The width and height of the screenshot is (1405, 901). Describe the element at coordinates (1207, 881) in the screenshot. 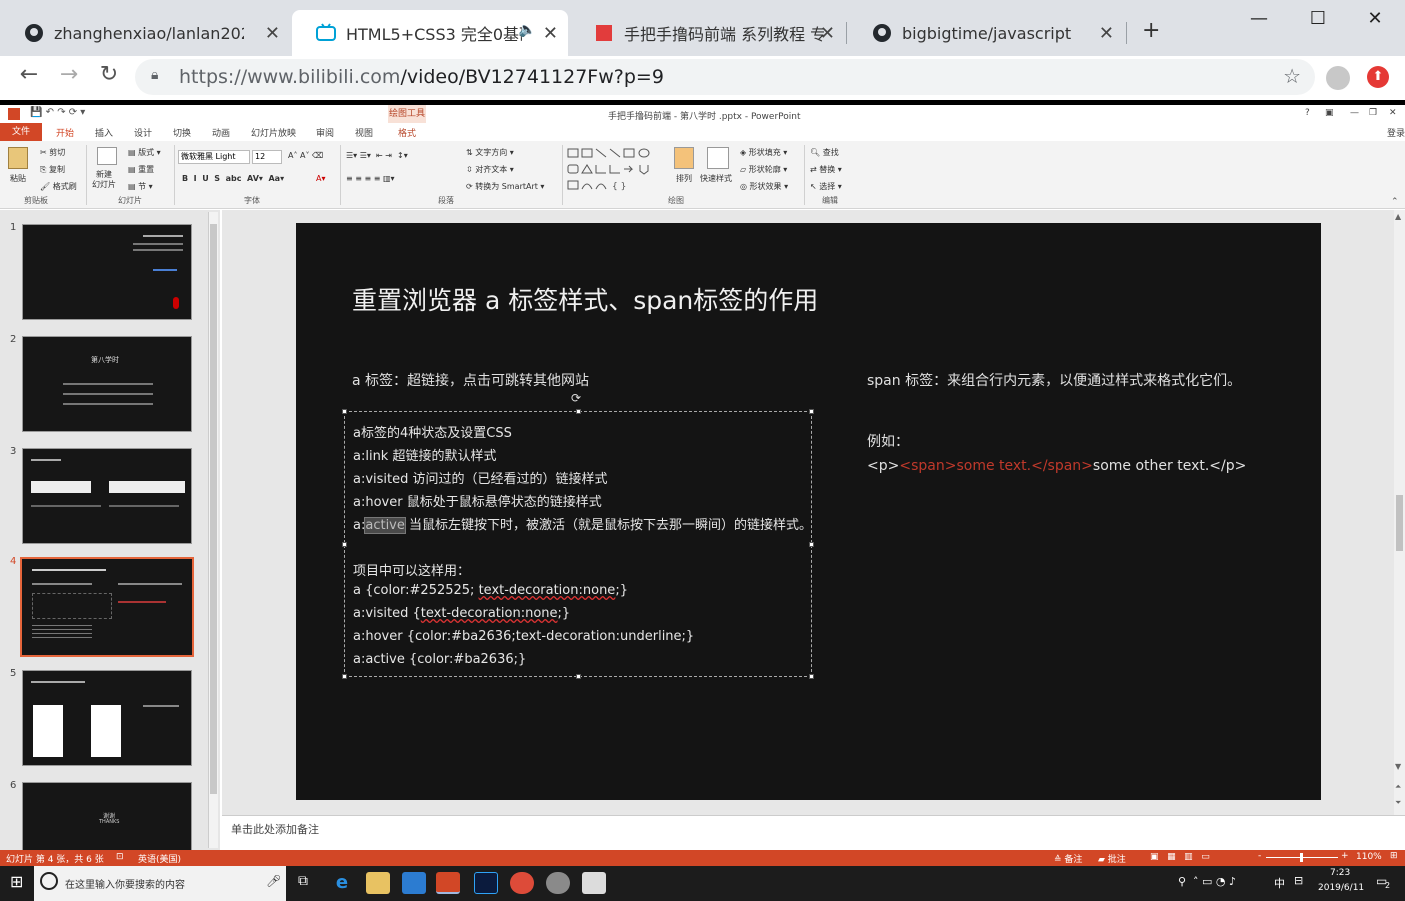

I see `system-tray-icons: ⚲ ˄ ▭ ◔ ♪` at that location.